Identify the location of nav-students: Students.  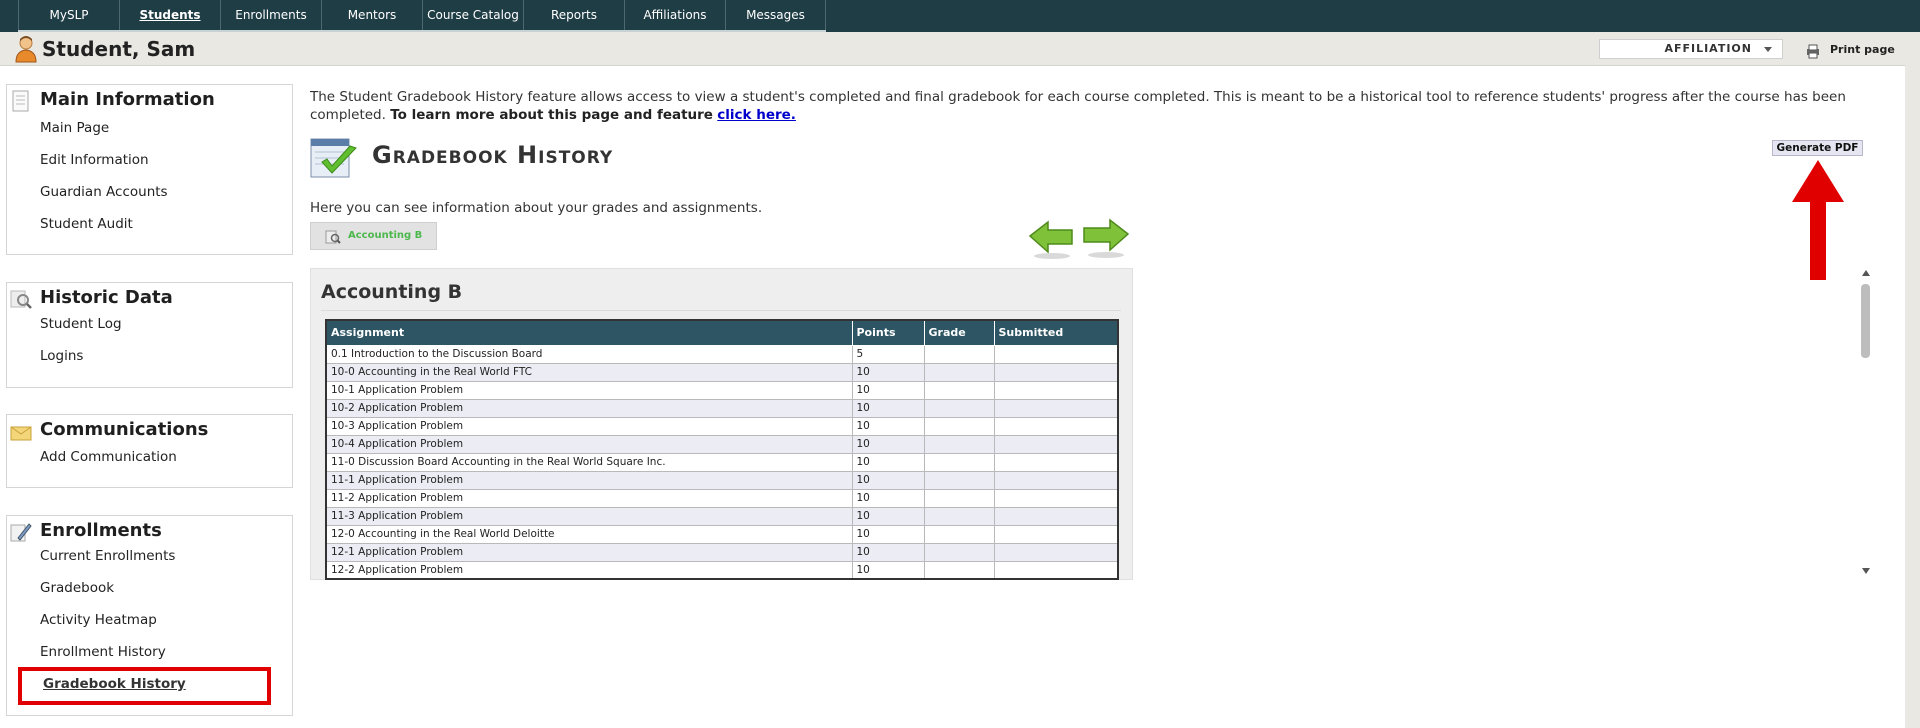
(169, 16).